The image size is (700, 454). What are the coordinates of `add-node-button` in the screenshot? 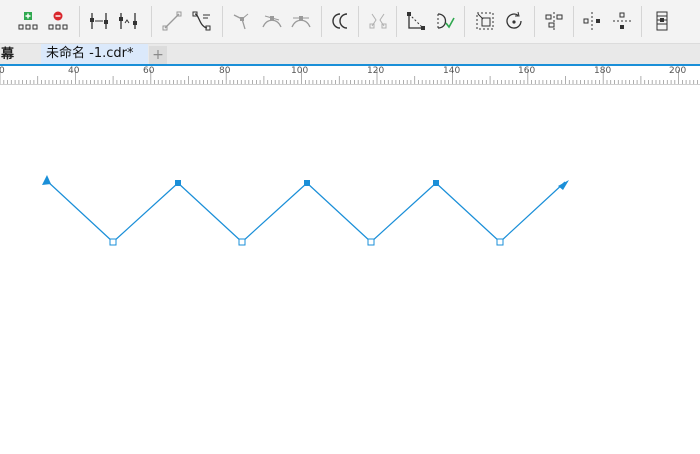 It's located at (28, 21).